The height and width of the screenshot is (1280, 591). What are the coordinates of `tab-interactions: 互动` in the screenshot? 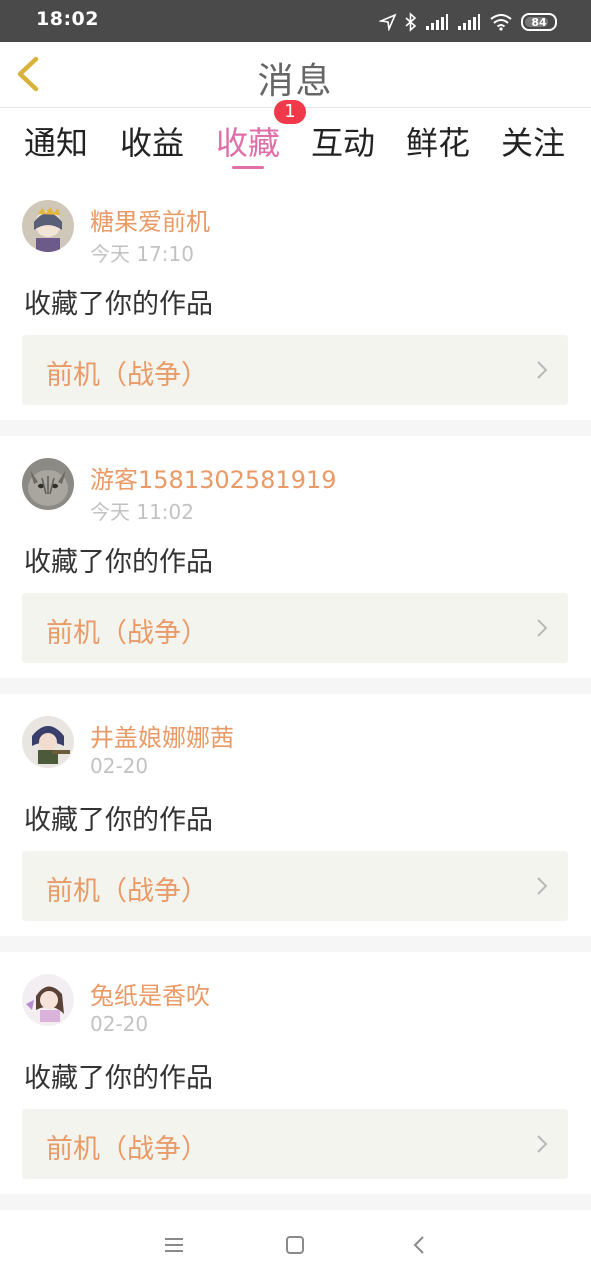 It's located at (343, 141).